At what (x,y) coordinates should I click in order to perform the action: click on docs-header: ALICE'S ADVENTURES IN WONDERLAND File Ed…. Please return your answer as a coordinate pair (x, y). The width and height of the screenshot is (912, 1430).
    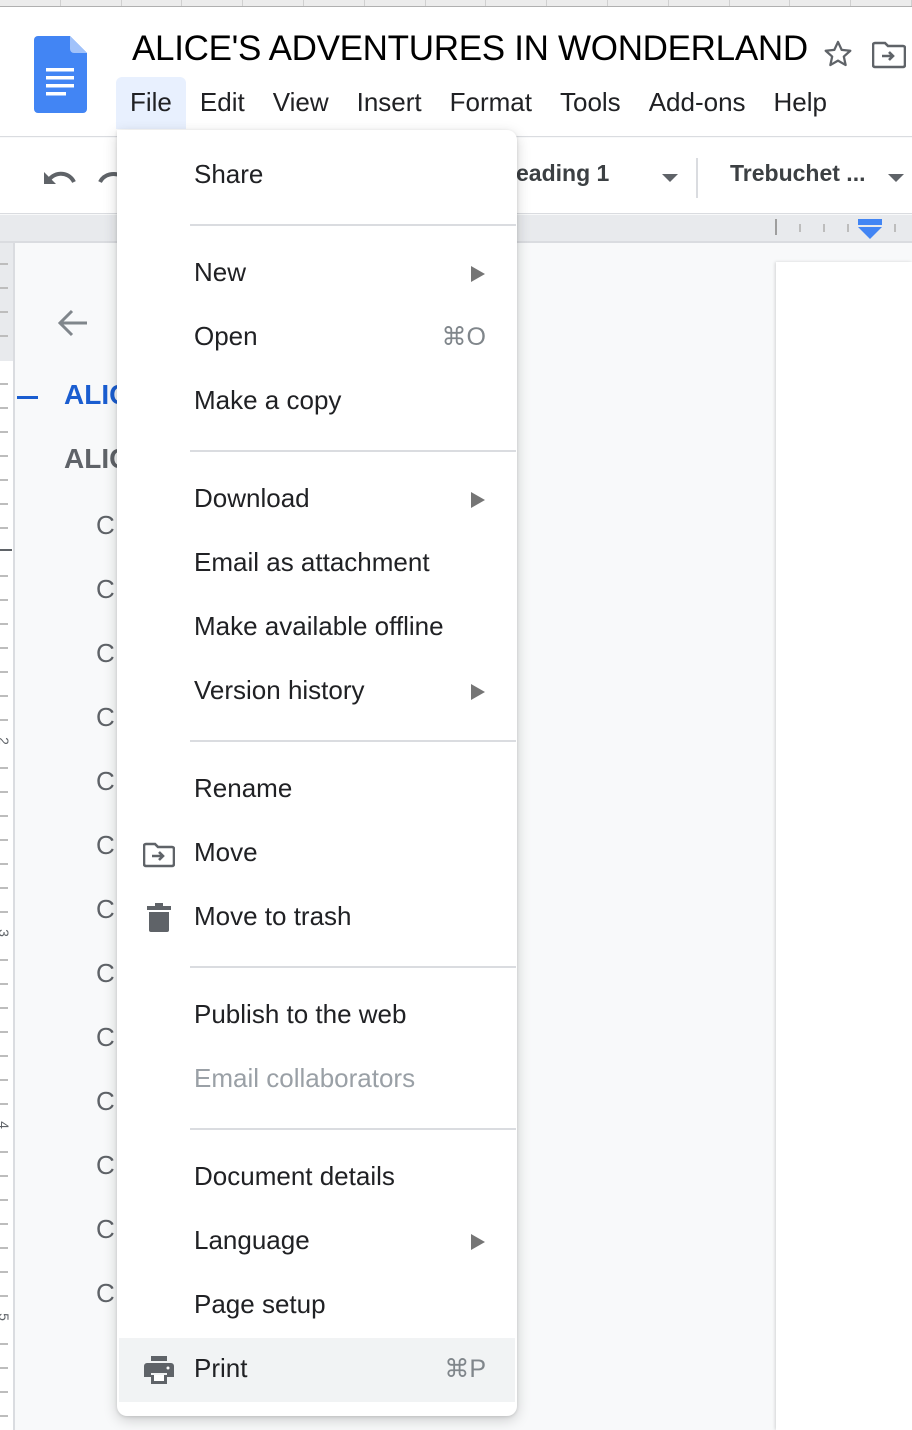
    Looking at the image, I should click on (456, 72).